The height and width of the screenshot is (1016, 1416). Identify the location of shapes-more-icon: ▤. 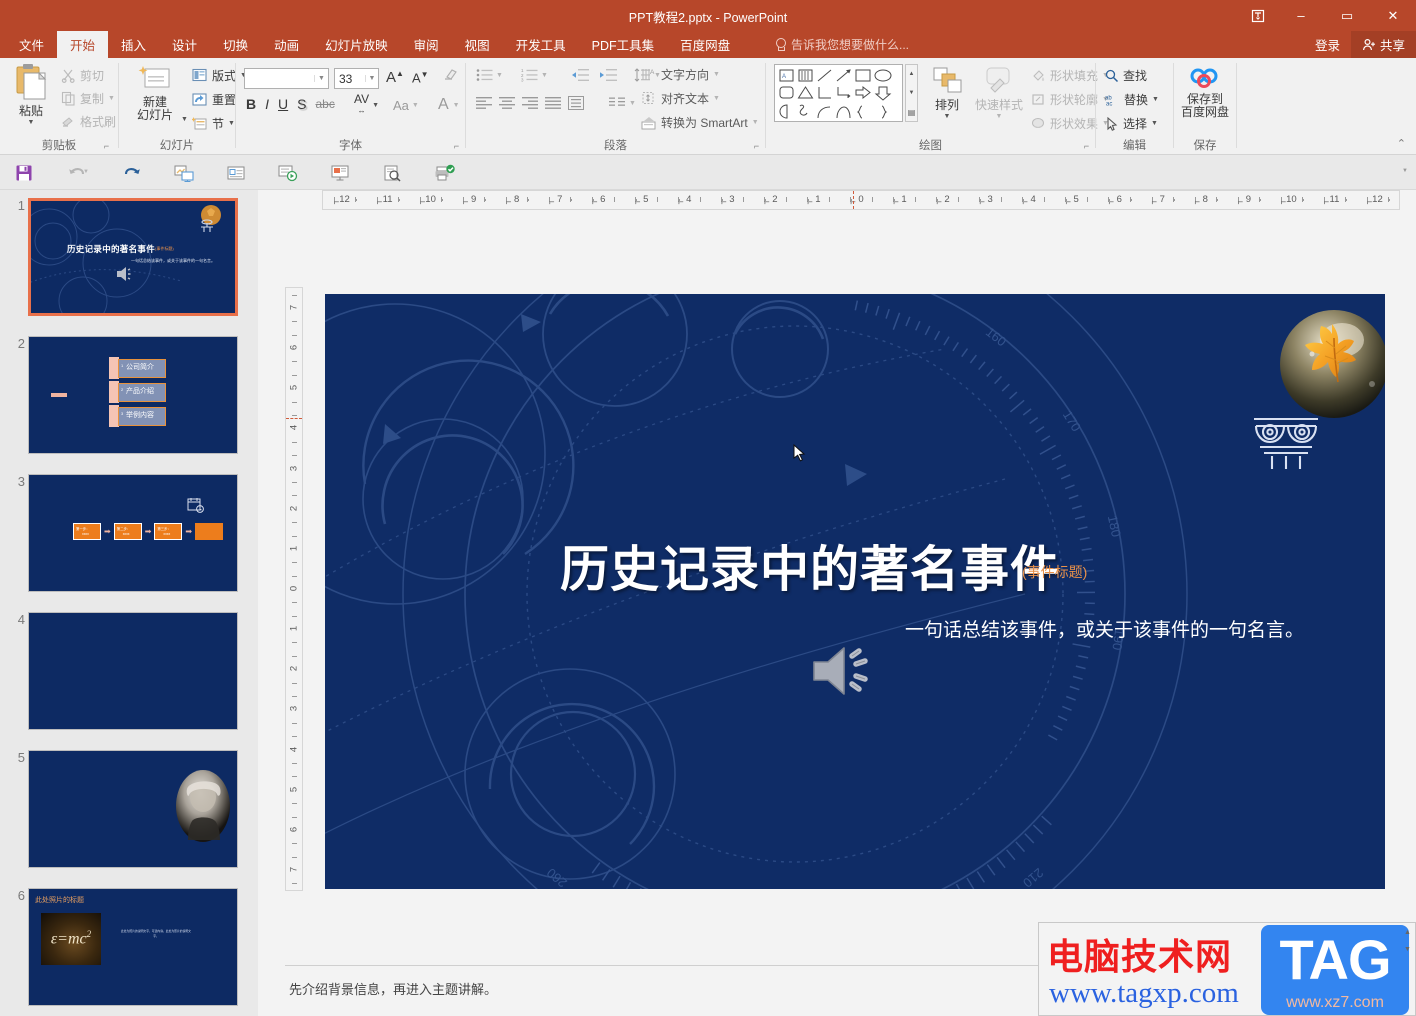
(911, 112).